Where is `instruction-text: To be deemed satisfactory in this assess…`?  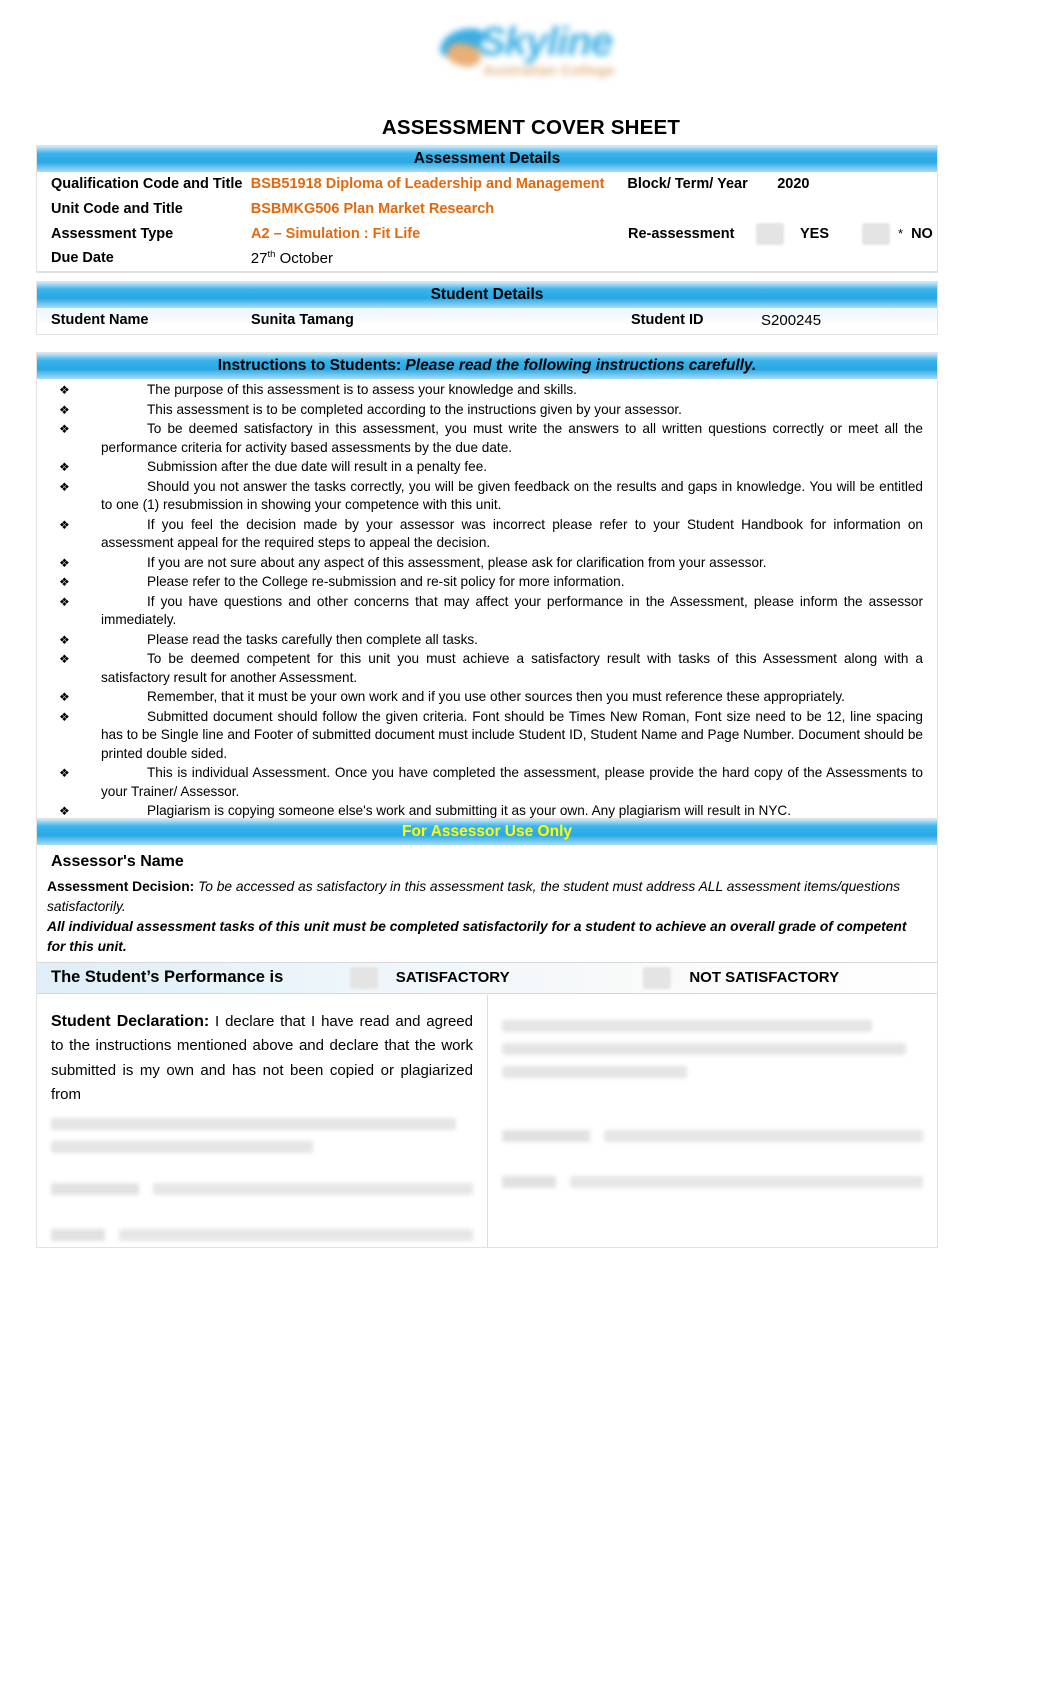
instruction-text: To be deemed satisfactory in this assess… is located at coordinates (512, 438).